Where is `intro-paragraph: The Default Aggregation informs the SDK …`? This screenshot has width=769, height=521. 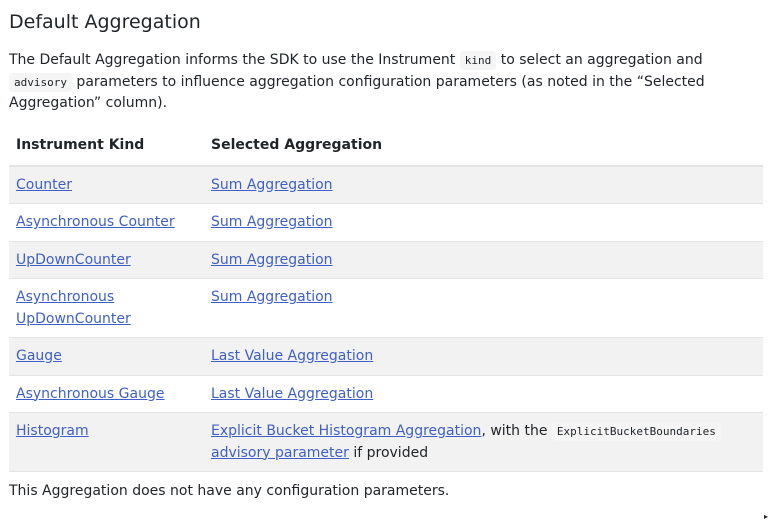
intro-paragraph: The Default Aggregation informs the SDK … is located at coordinates (381, 82).